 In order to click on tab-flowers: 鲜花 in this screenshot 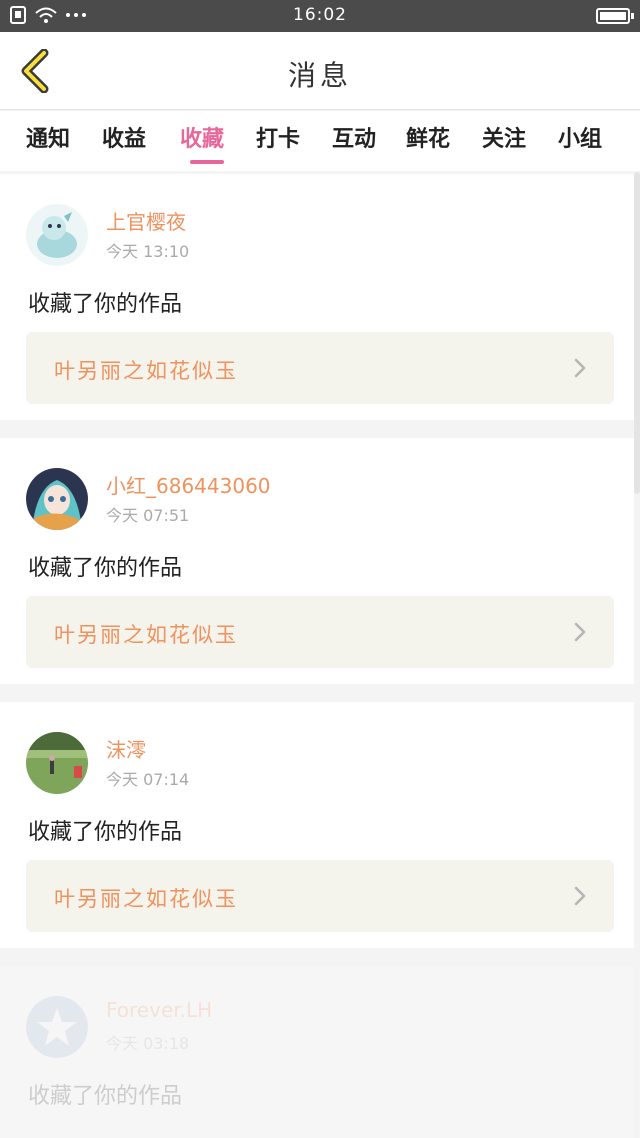, I will do `click(428, 137)`.